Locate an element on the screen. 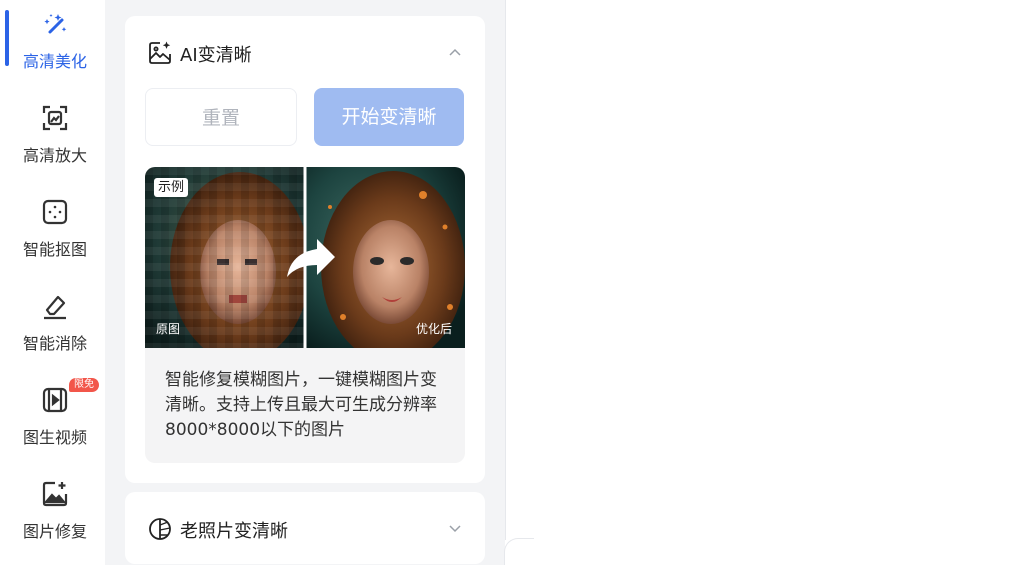 Image resolution: width=1020 pixels, height=565 pixels. image-sparkle-icon is located at coordinates (160, 53).